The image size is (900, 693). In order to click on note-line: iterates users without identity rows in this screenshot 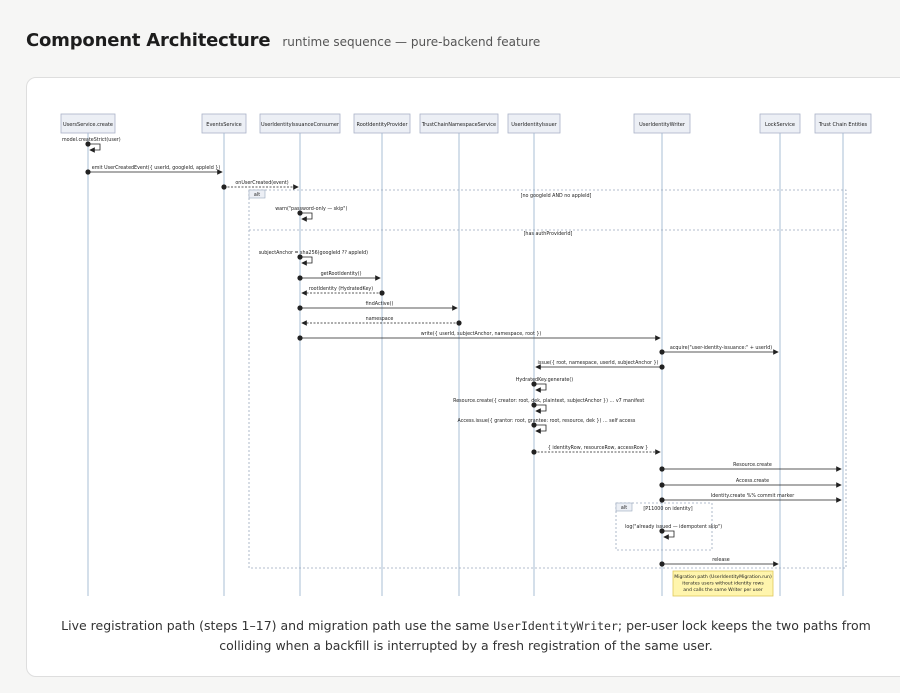, I will do `click(723, 584)`.